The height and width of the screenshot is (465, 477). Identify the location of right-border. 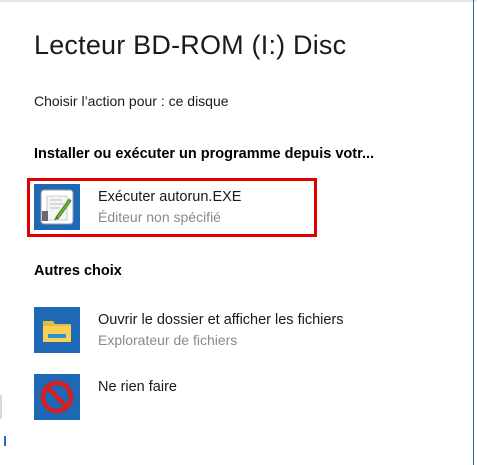
(473, 232).